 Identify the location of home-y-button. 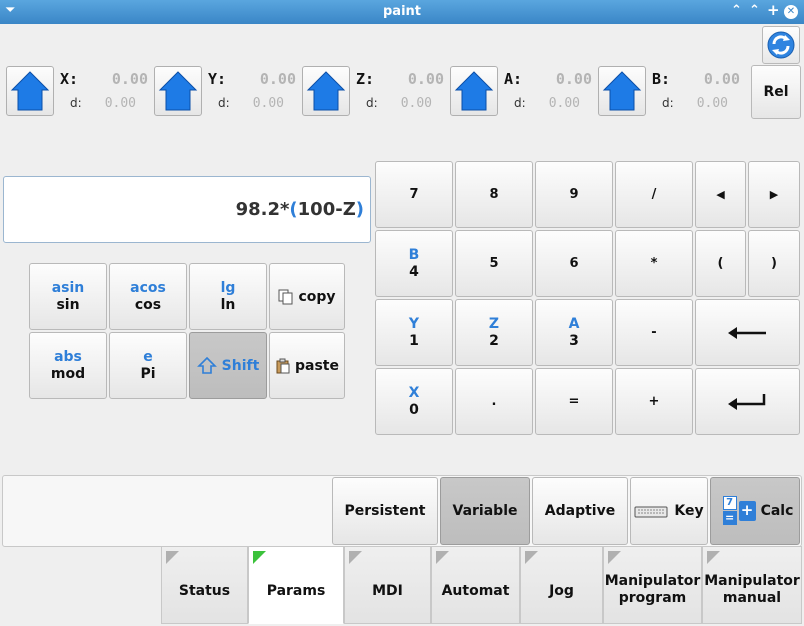
(178, 91).